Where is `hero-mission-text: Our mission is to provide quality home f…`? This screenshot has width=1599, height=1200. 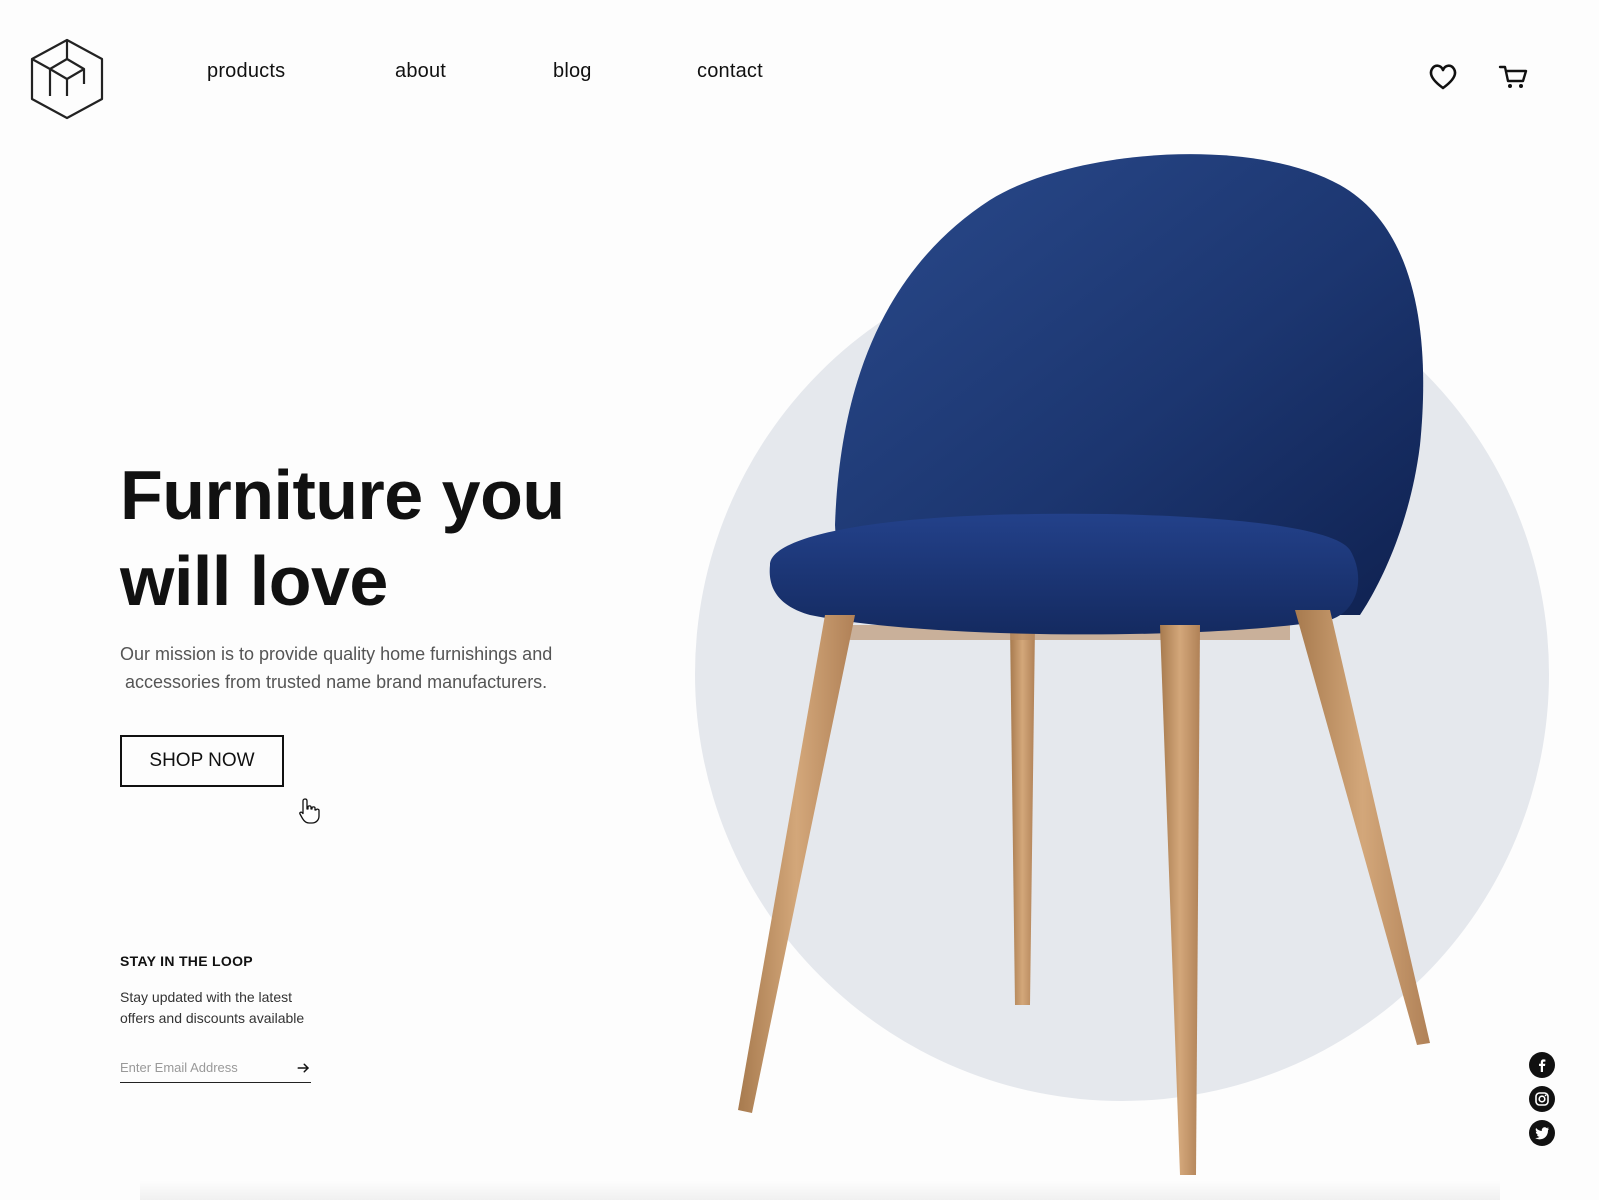 hero-mission-text: Our mission is to provide quality home f… is located at coordinates (360, 668).